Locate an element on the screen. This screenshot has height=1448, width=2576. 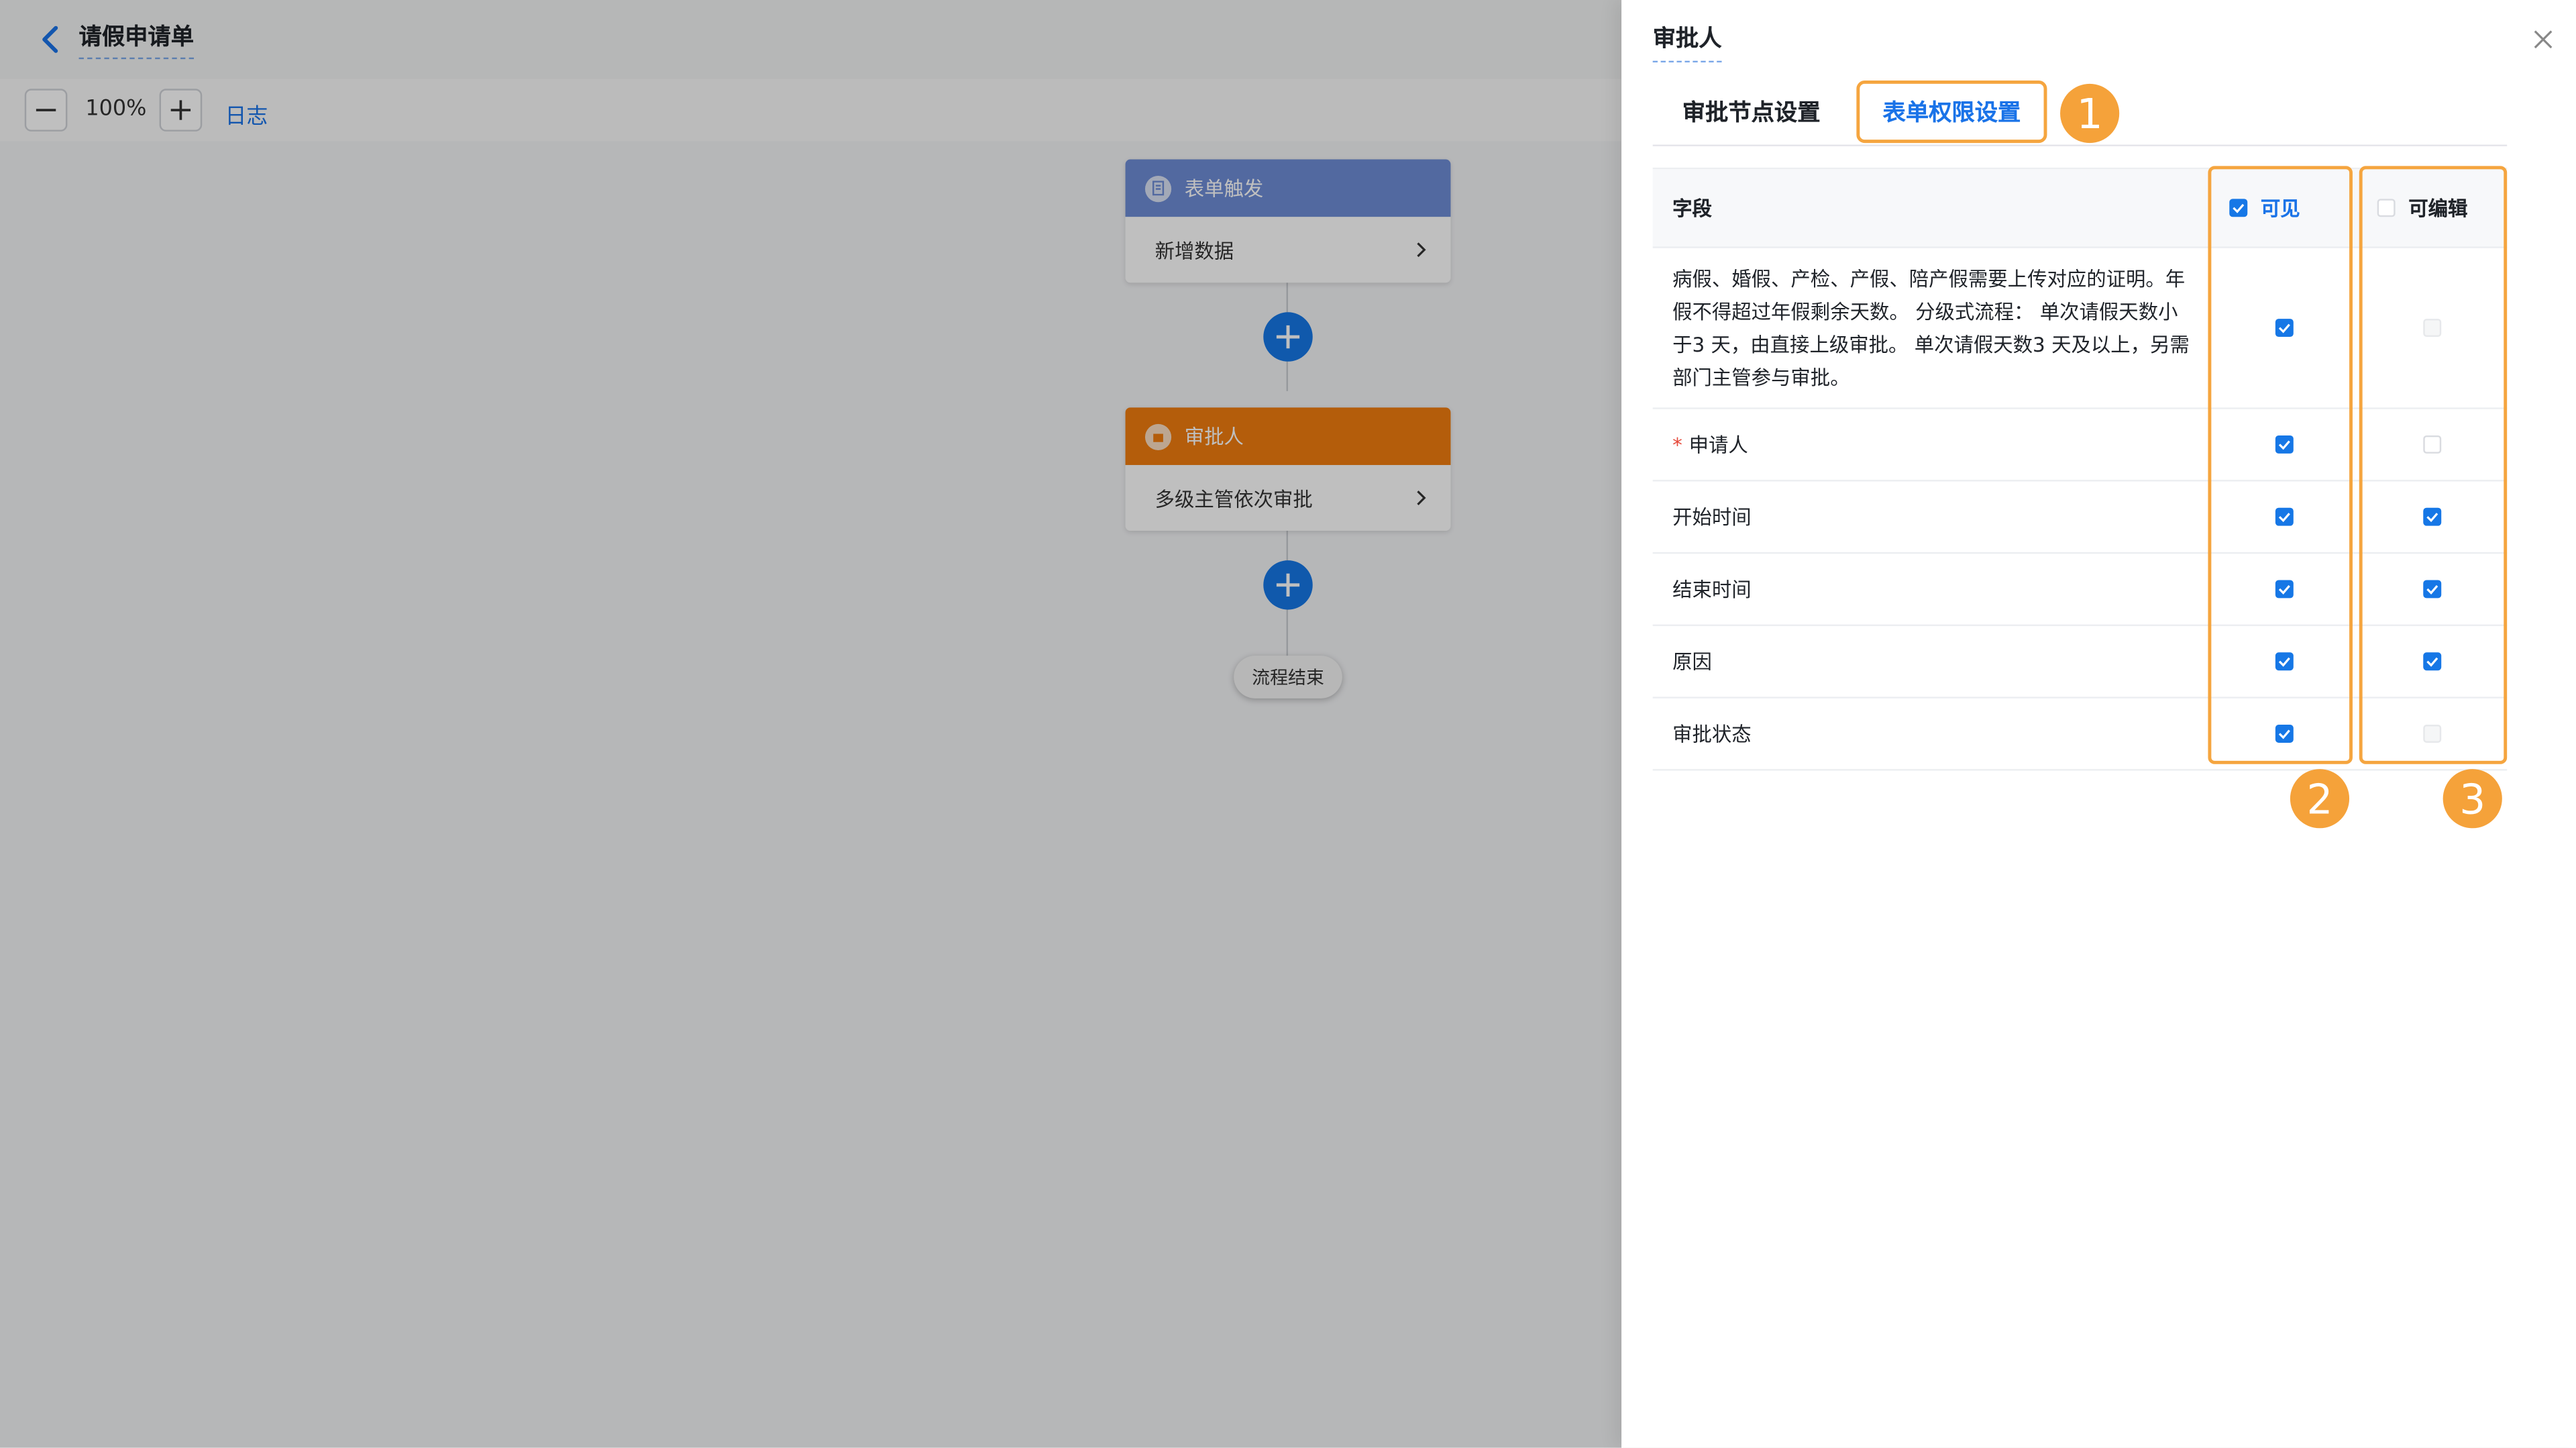
table-row: 审批状态 is located at coordinates (2080, 735).